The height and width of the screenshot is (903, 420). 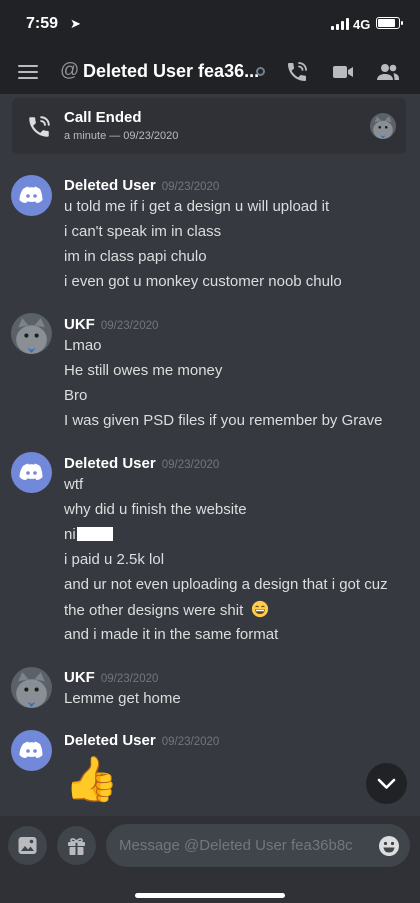 I want to click on offline-status-icon, so click(x=260, y=71).